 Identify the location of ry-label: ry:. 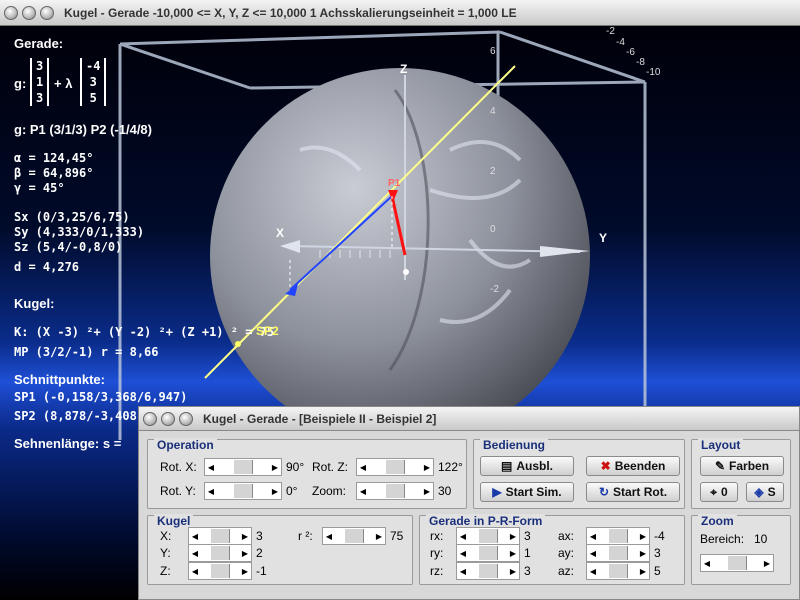
(437, 553).